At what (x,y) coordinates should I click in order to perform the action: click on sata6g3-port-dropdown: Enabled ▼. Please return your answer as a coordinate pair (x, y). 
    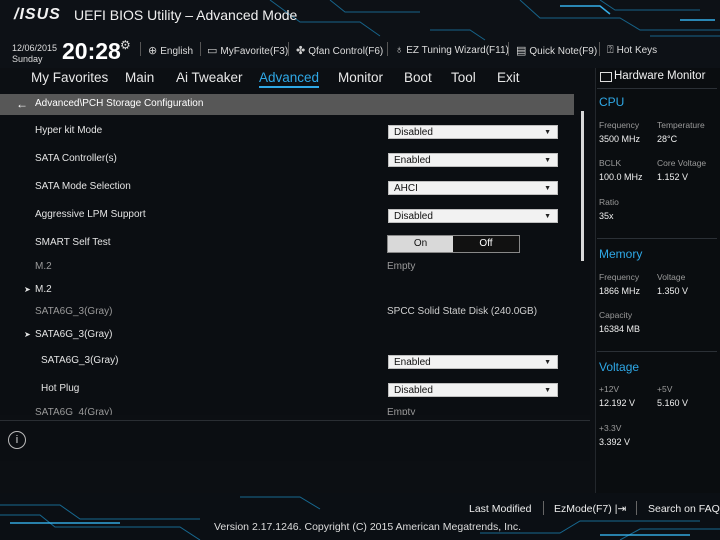
    Looking at the image, I should click on (473, 362).